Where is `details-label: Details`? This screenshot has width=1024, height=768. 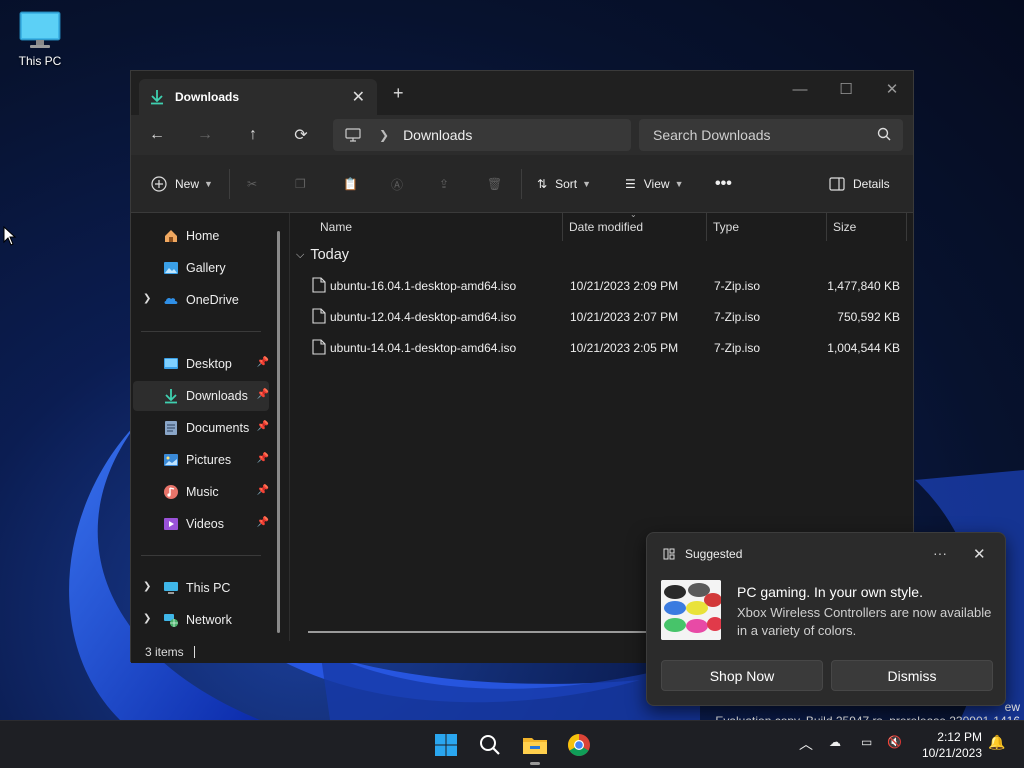
details-label: Details is located at coordinates (871, 184).